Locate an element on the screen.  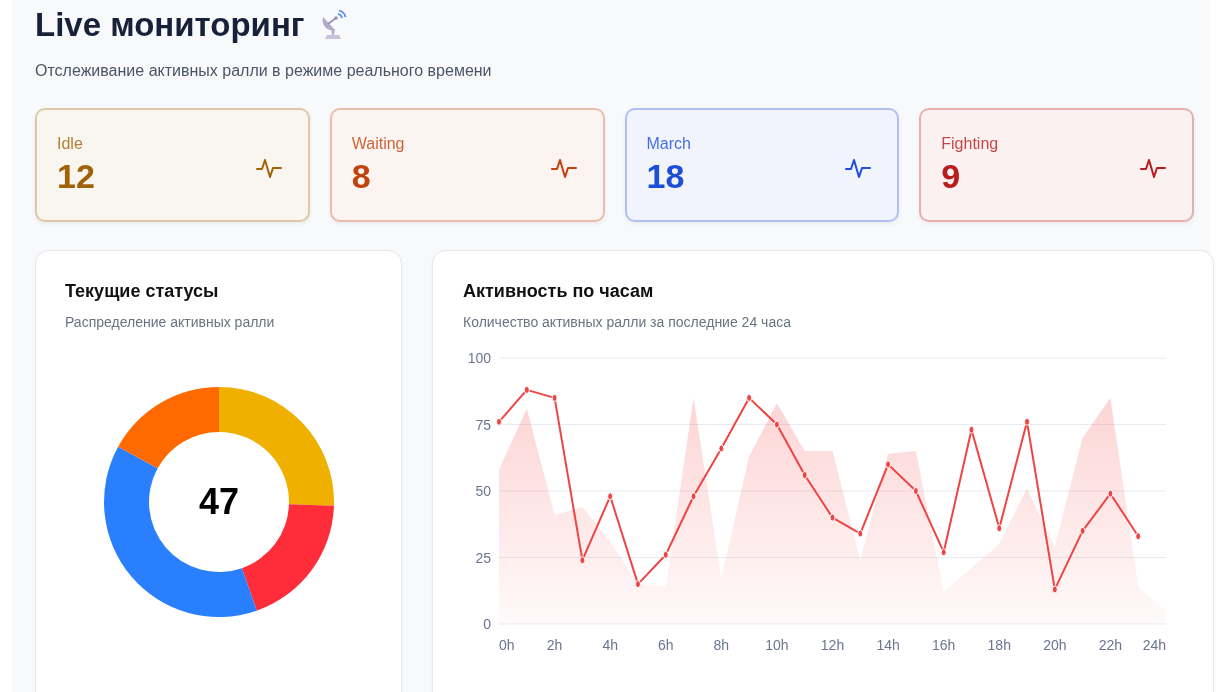
x-axis-label: 16h is located at coordinates (944, 645).